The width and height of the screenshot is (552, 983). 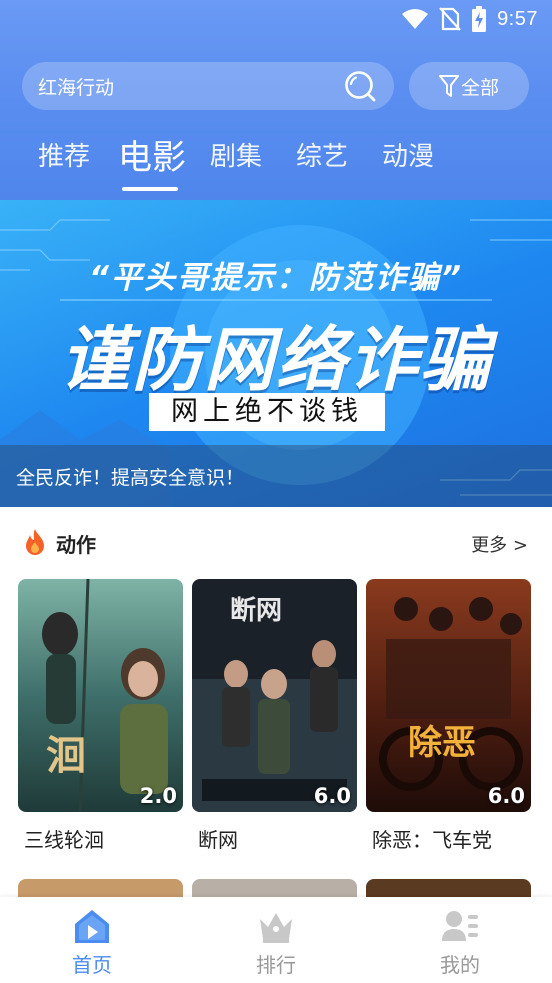 What do you see at coordinates (236, 154) in the screenshot?
I see `tab-series: 剧集` at bounding box center [236, 154].